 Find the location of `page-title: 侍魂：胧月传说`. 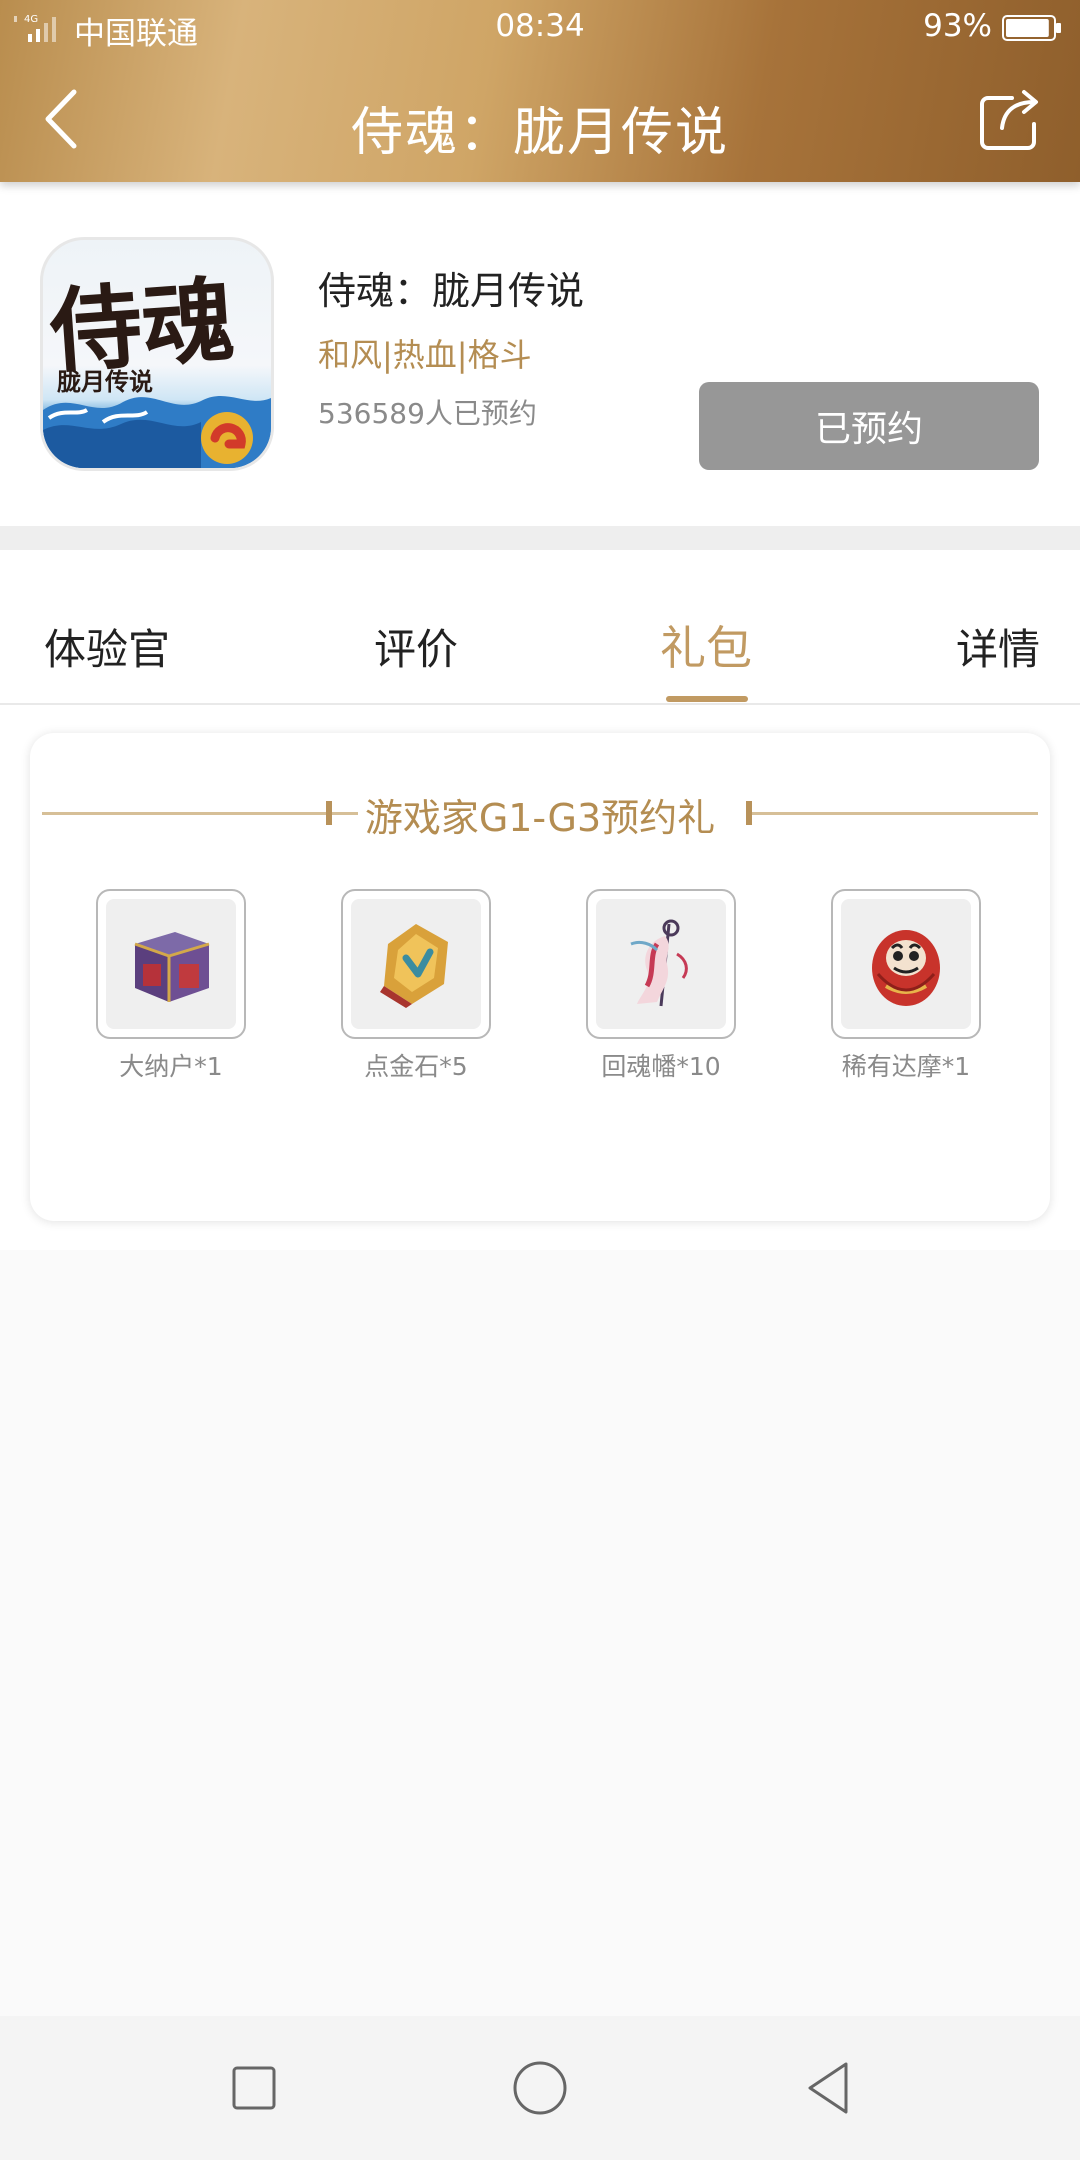

page-title: 侍魂：胧月传说 is located at coordinates (539, 133).